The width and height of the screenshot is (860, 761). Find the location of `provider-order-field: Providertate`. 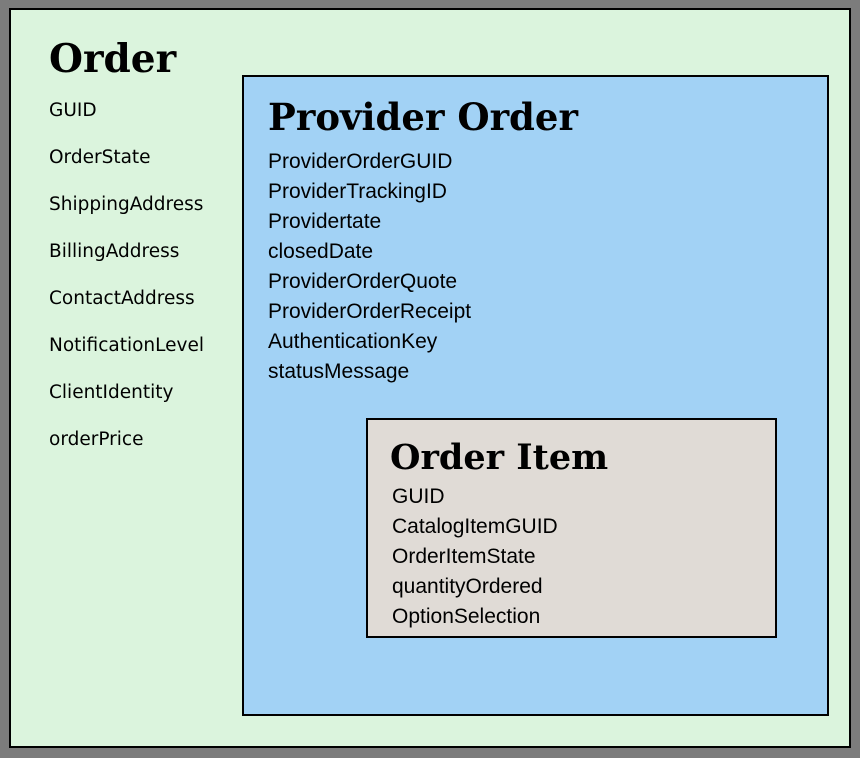

provider-order-field: Providertate is located at coordinates (325, 221).